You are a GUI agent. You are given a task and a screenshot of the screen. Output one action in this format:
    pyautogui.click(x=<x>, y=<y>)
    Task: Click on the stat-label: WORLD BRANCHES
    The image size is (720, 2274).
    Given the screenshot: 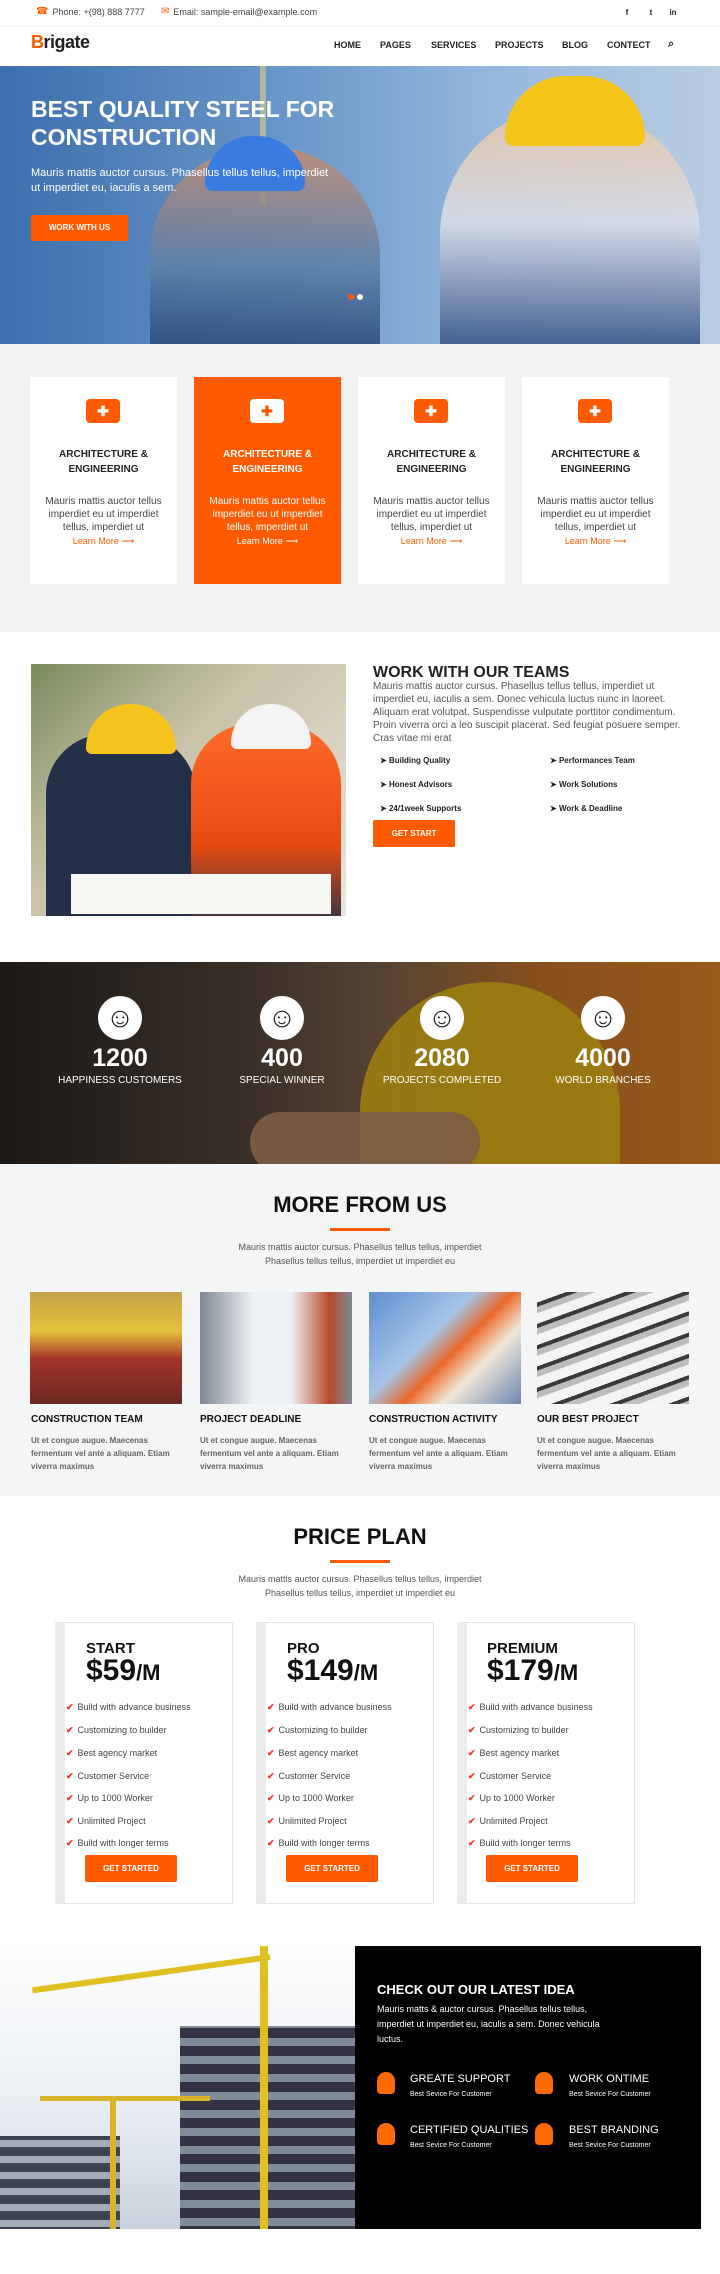 What is the action you would take?
    pyautogui.click(x=603, y=1080)
    